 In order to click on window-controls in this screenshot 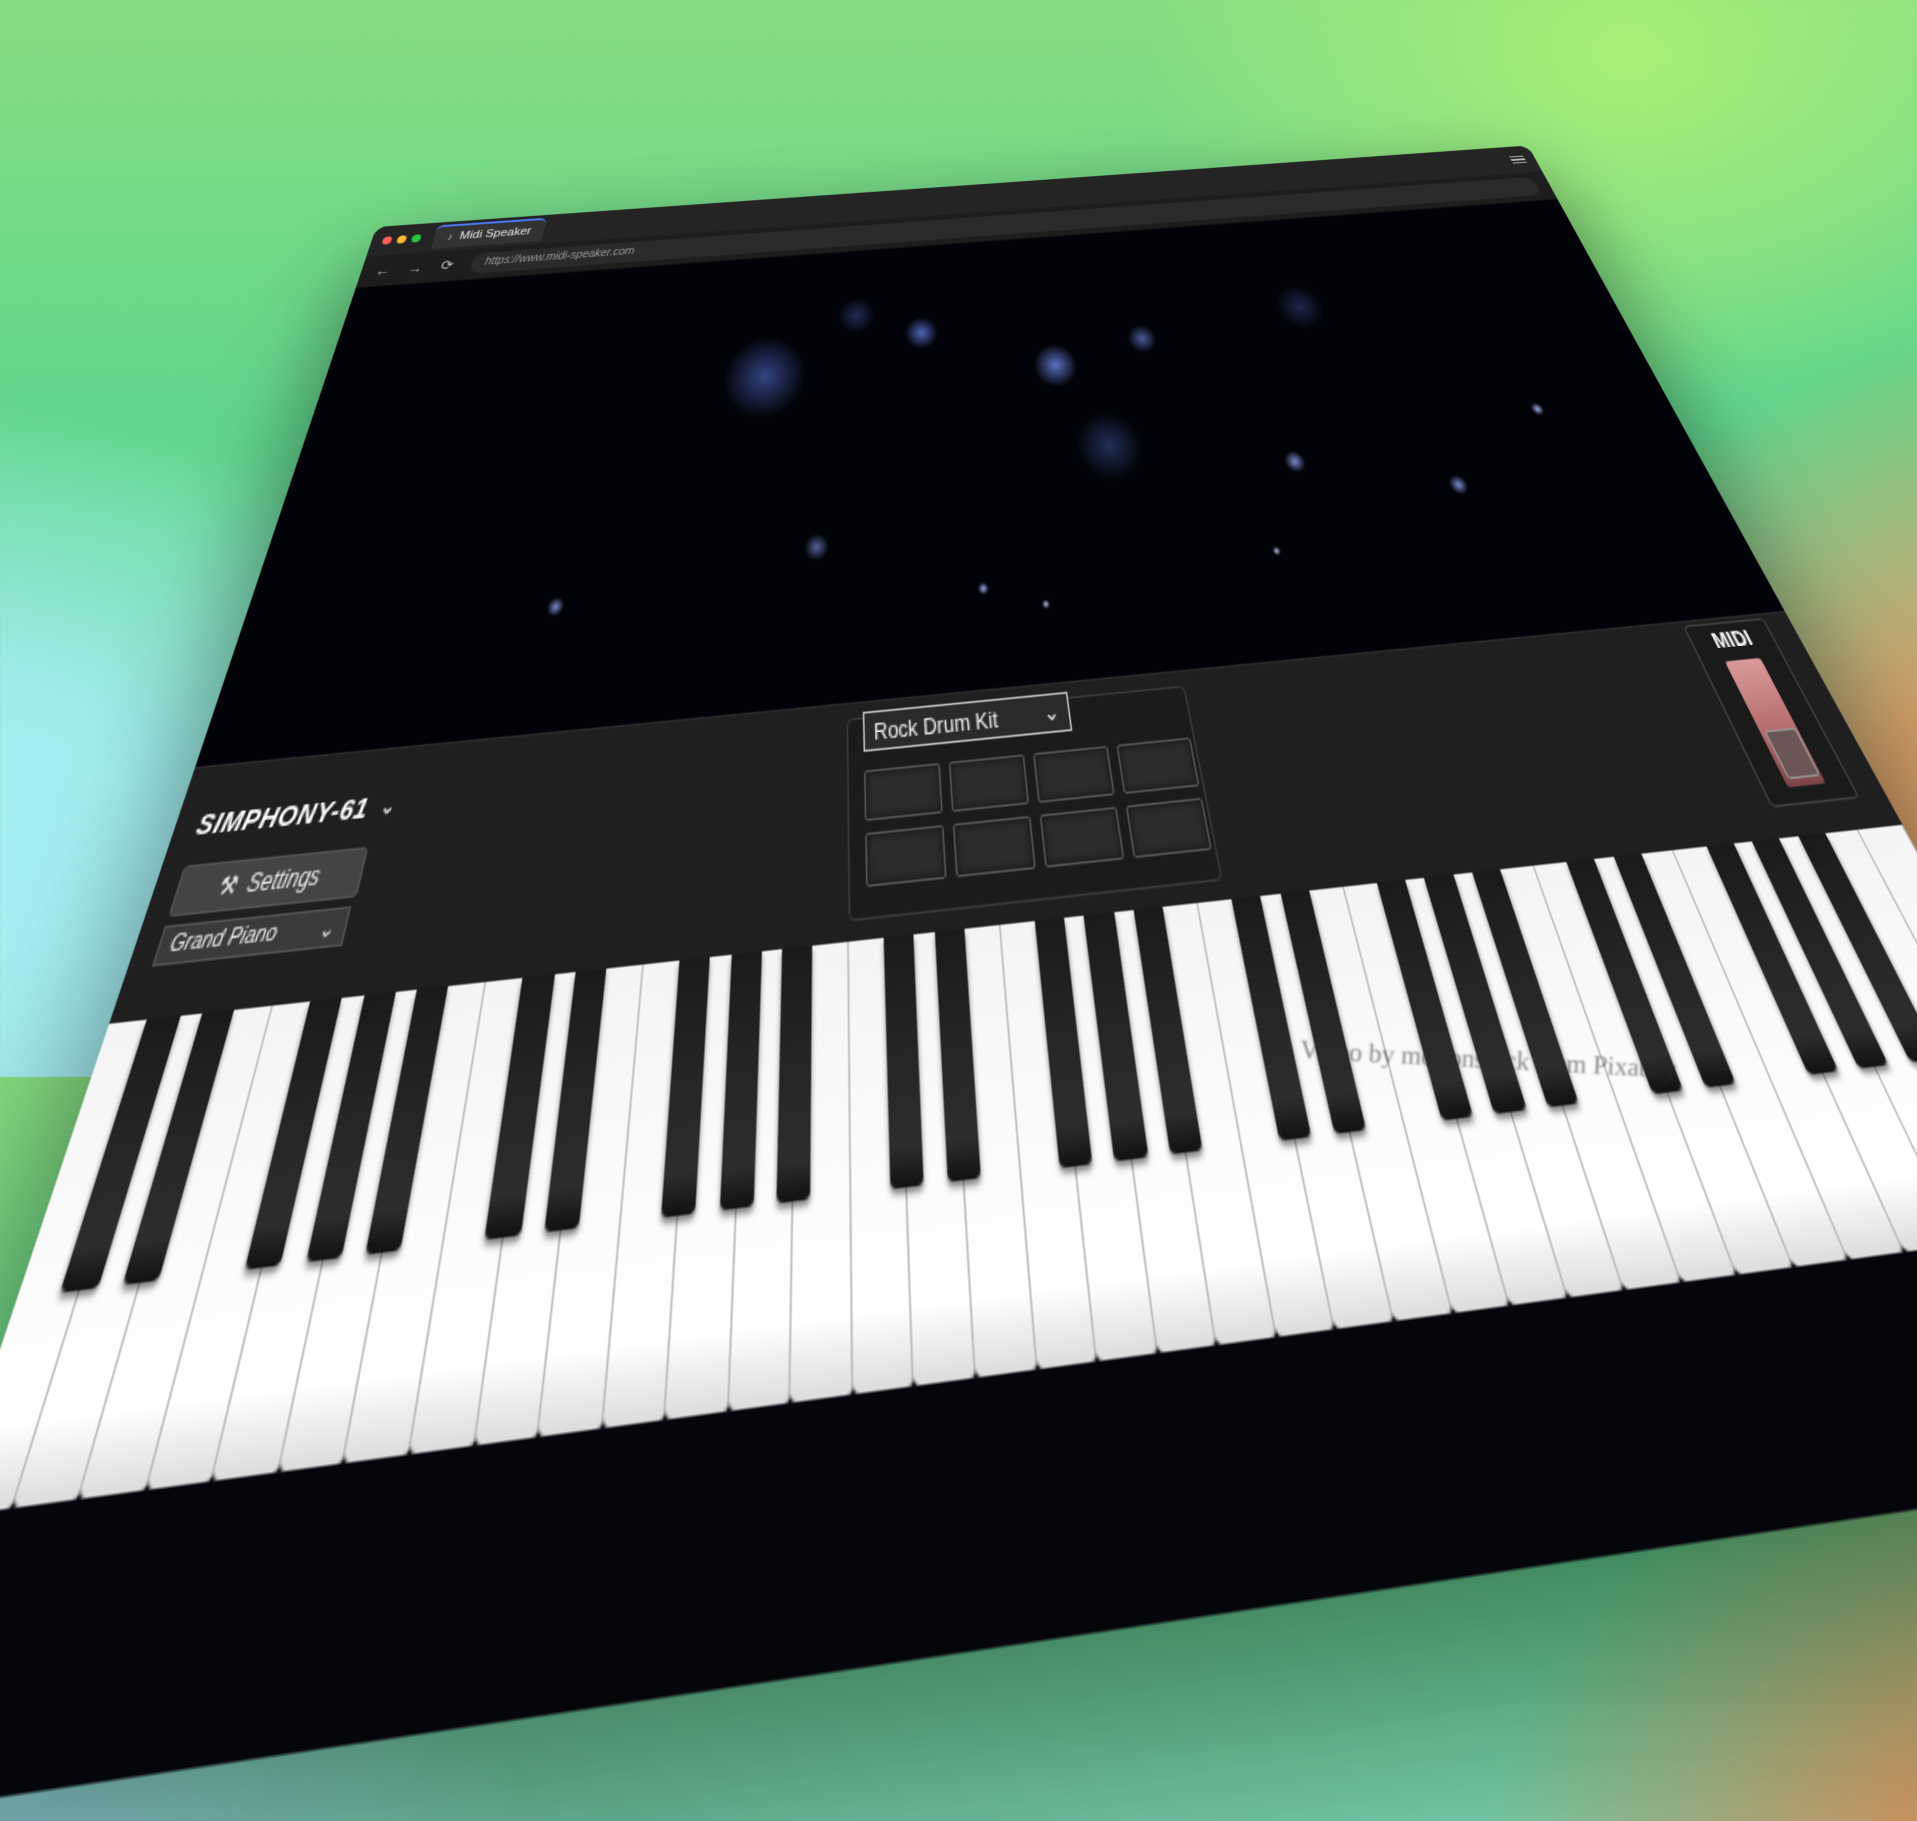, I will do `click(401, 239)`.